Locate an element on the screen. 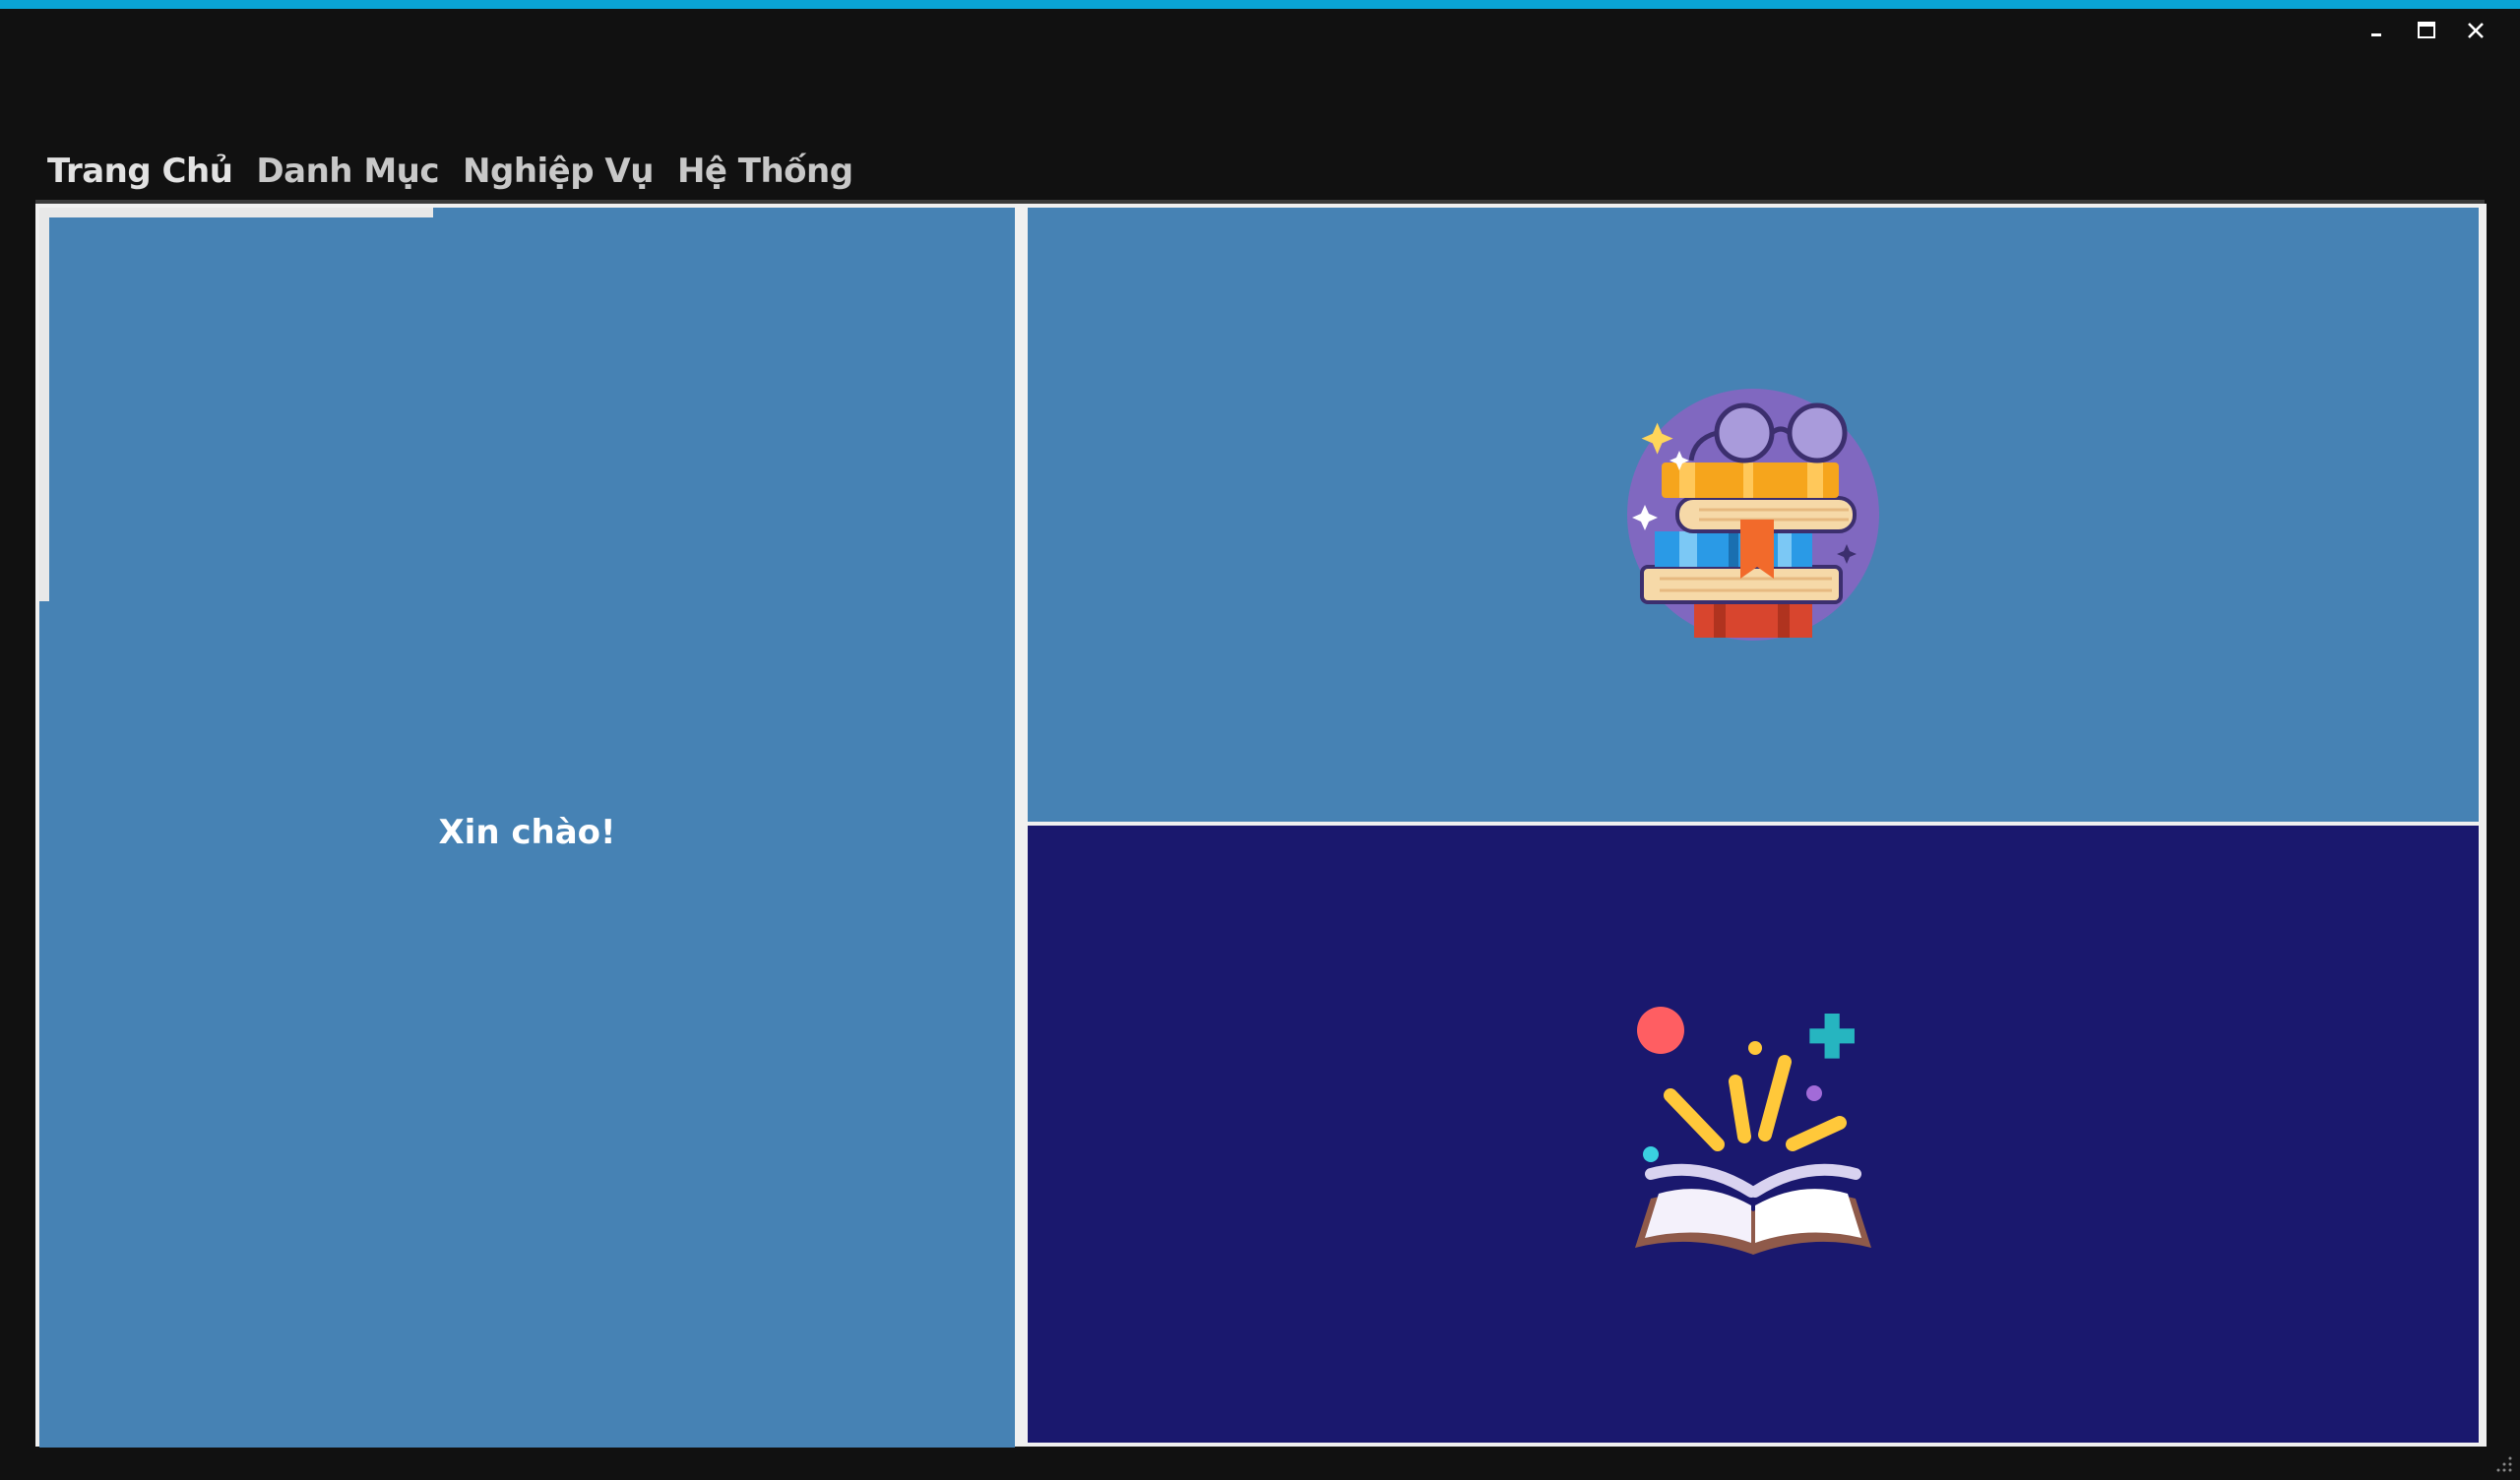 The height and width of the screenshot is (1480, 2520). close-button is located at coordinates (2475, 30).